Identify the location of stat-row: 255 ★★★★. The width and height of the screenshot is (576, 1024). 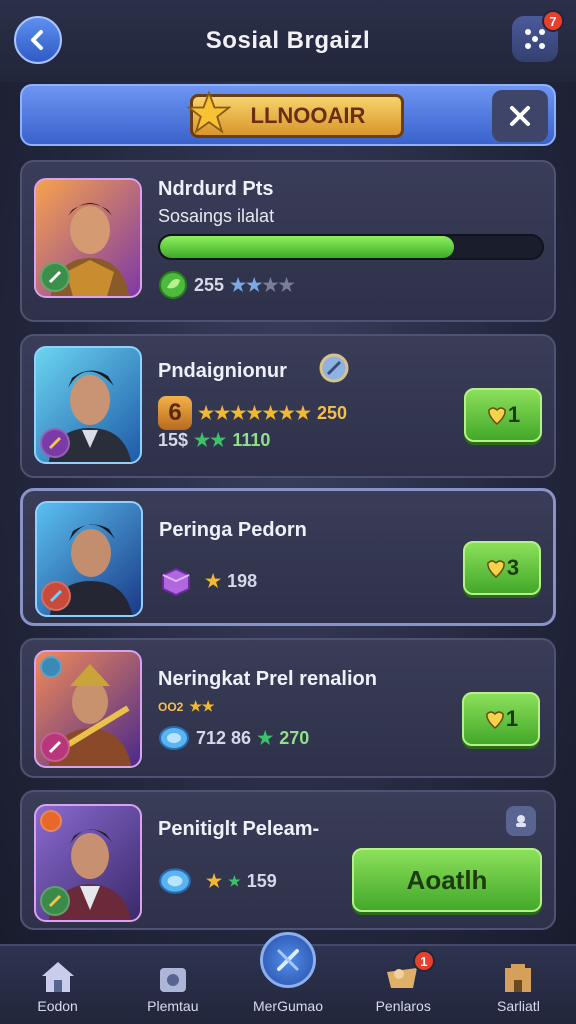
(226, 285).